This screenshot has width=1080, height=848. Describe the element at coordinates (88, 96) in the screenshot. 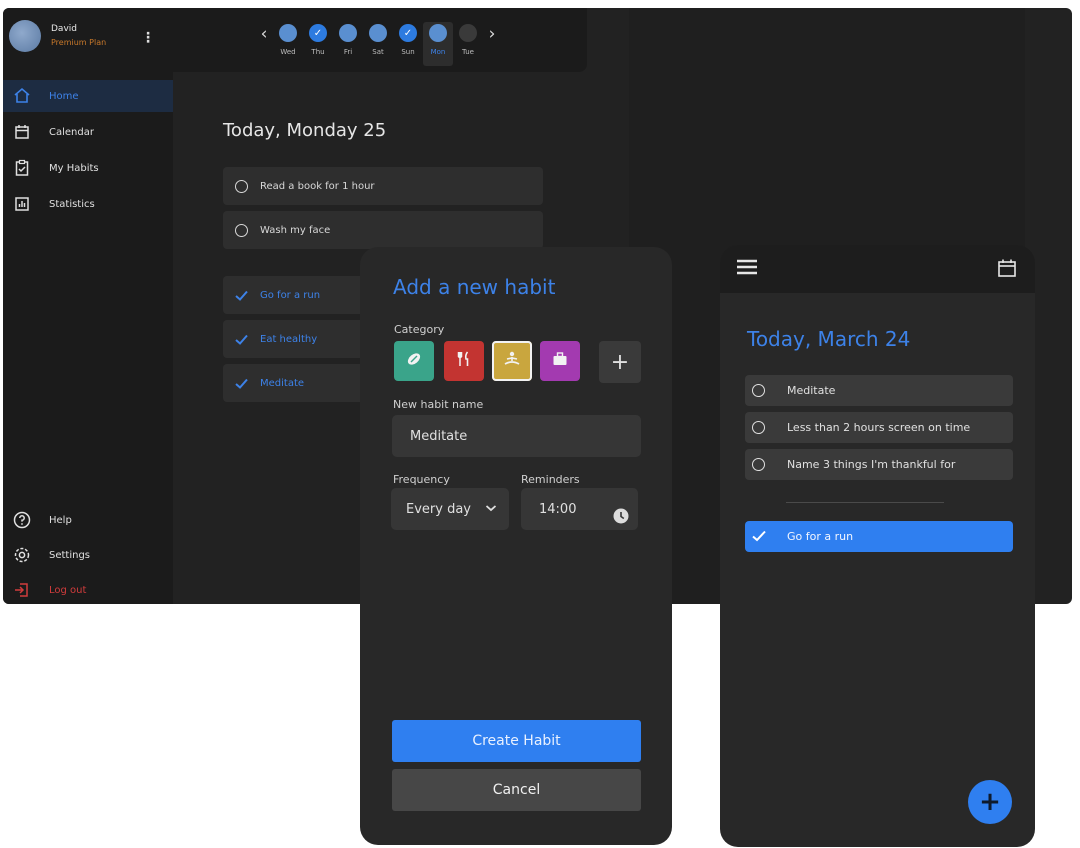

I see `sidebar-item-home: Home` at that location.